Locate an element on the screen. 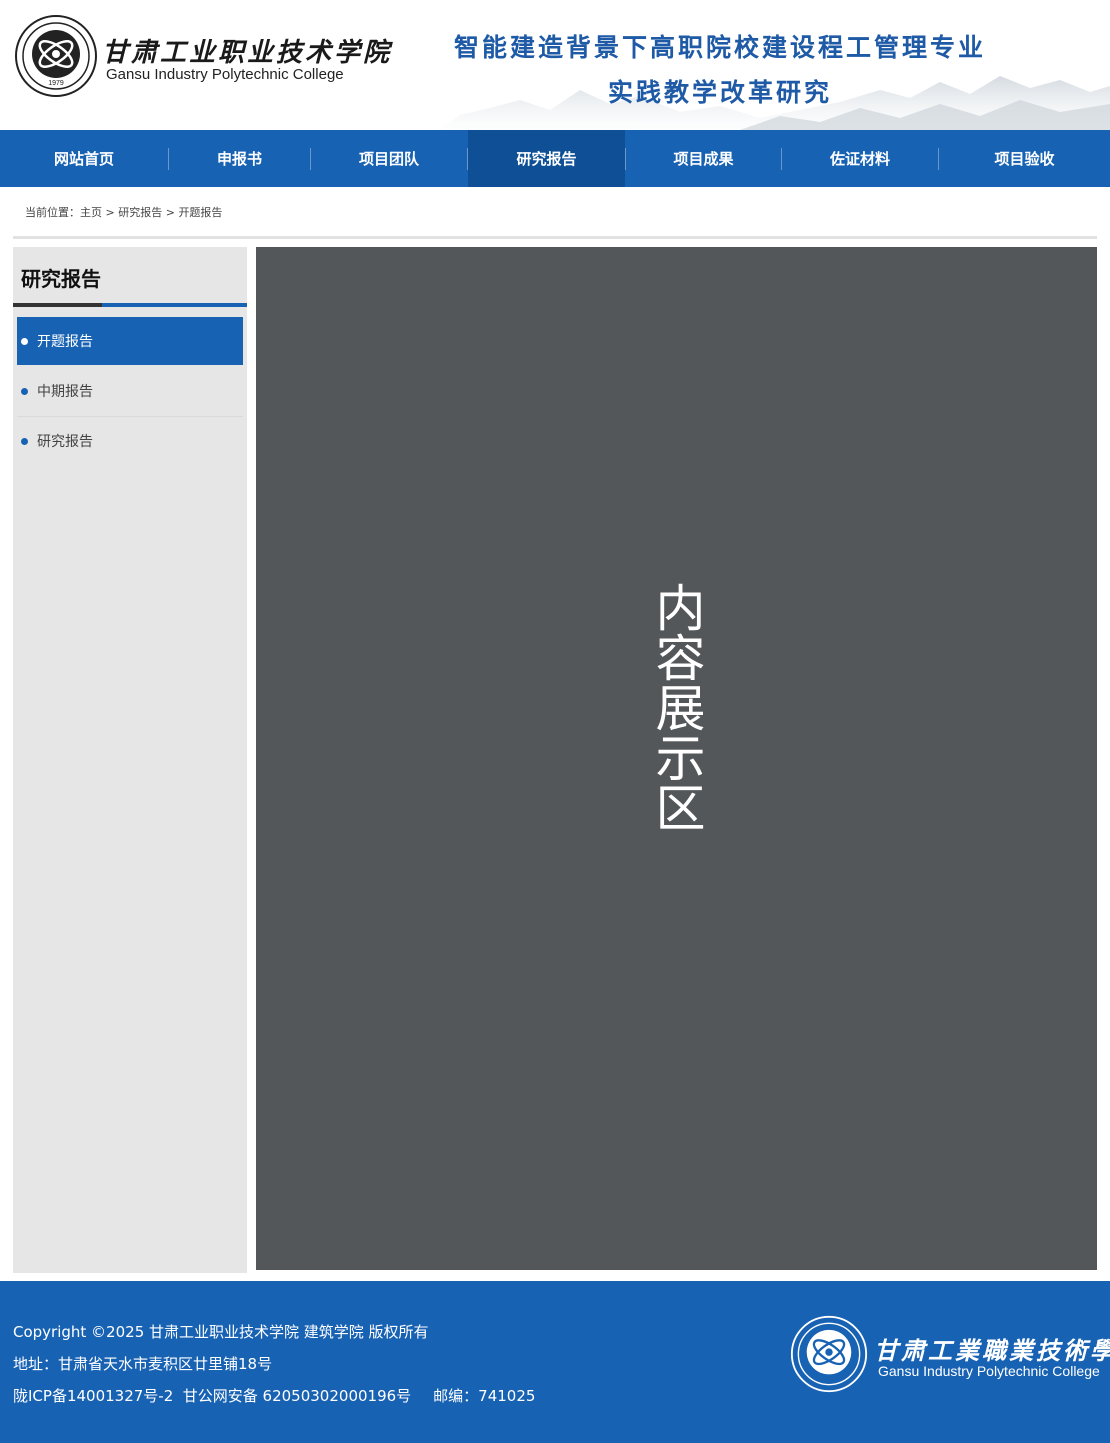  sidebar-item-research-report: 研究报告 is located at coordinates (130, 441).